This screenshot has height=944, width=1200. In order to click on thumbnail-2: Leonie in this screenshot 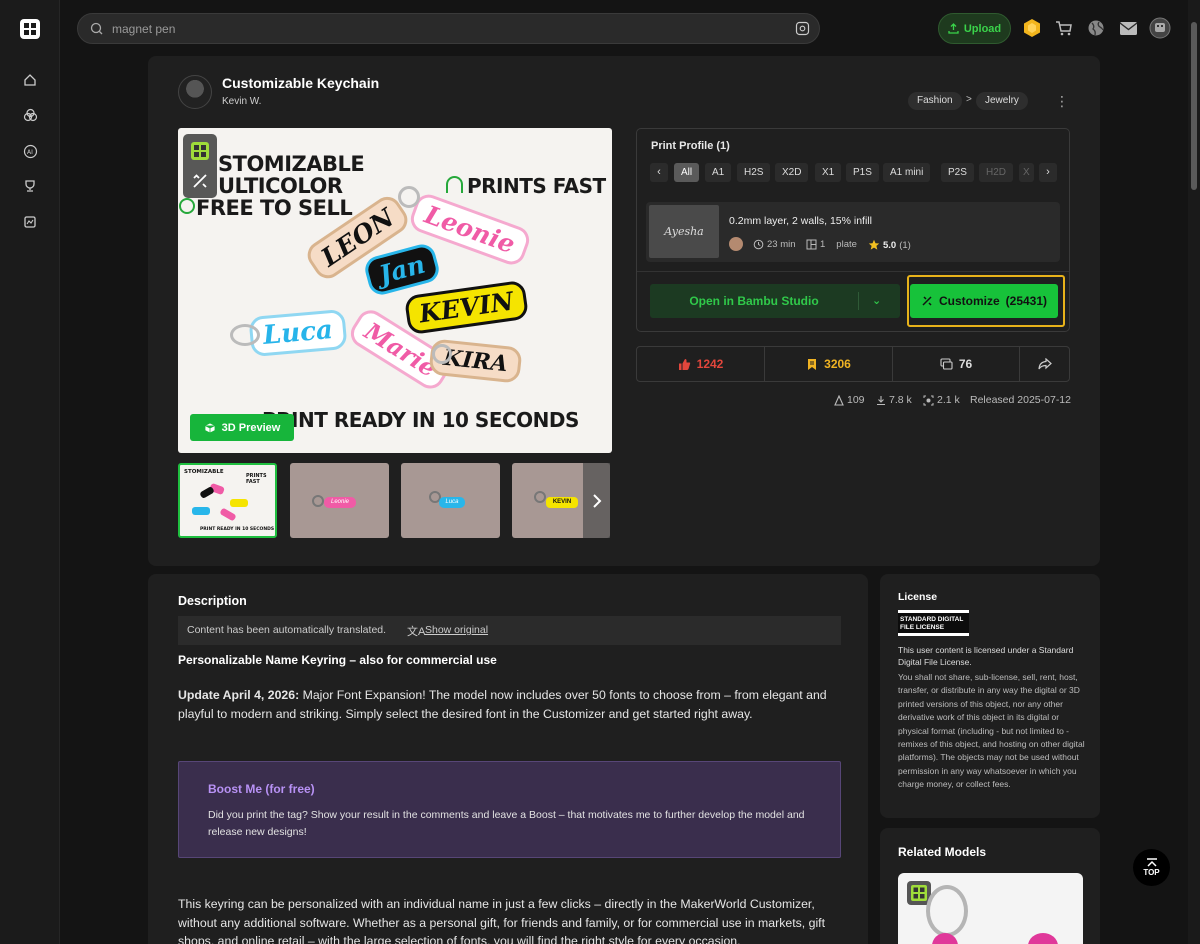, I will do `click(339, 500)`.